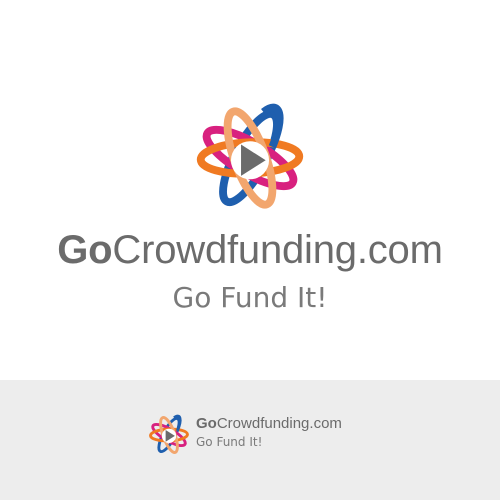  I want to click on brand-wordmark: GoCrowdfunding.com, so click(250, 250).